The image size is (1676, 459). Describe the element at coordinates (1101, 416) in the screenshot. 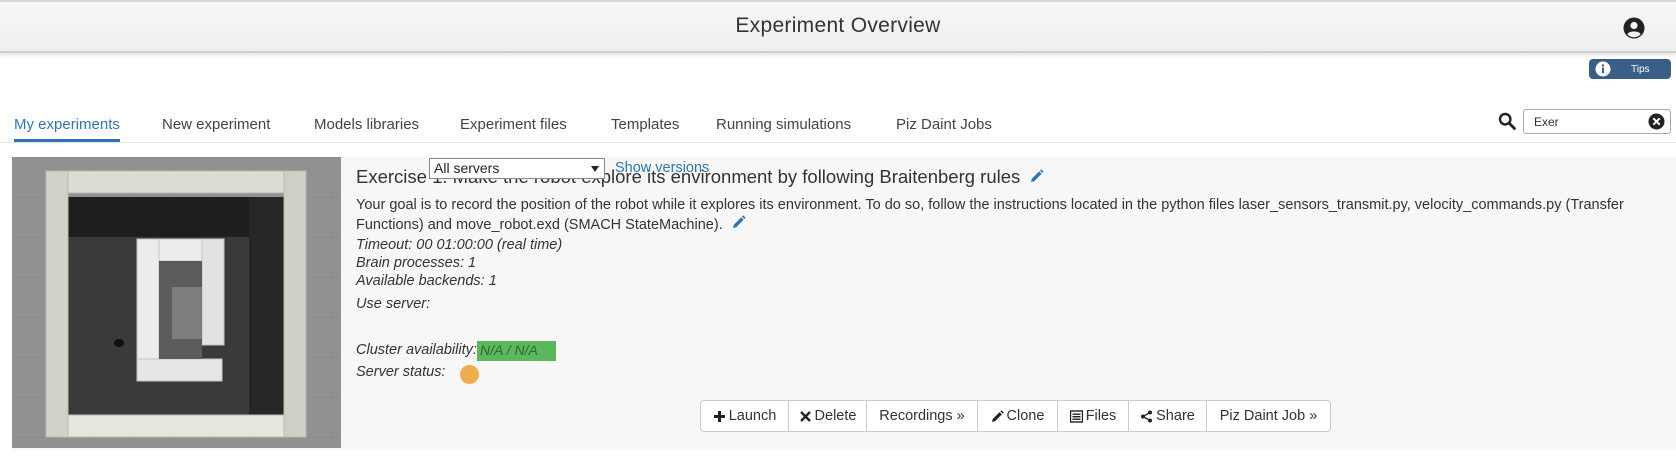

I see `files-label: Files` at that location.